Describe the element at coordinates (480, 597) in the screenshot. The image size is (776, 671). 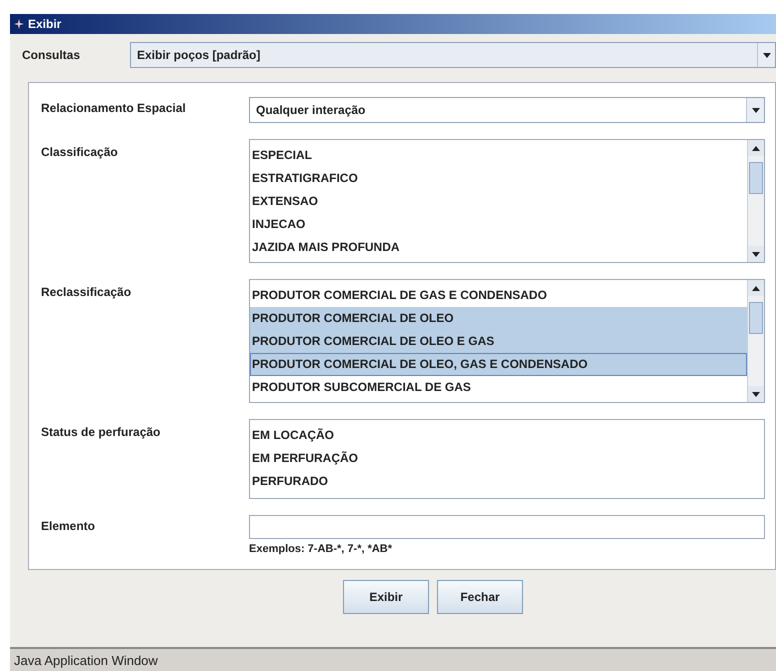
I see `dialog-button: Fechar` at that location.